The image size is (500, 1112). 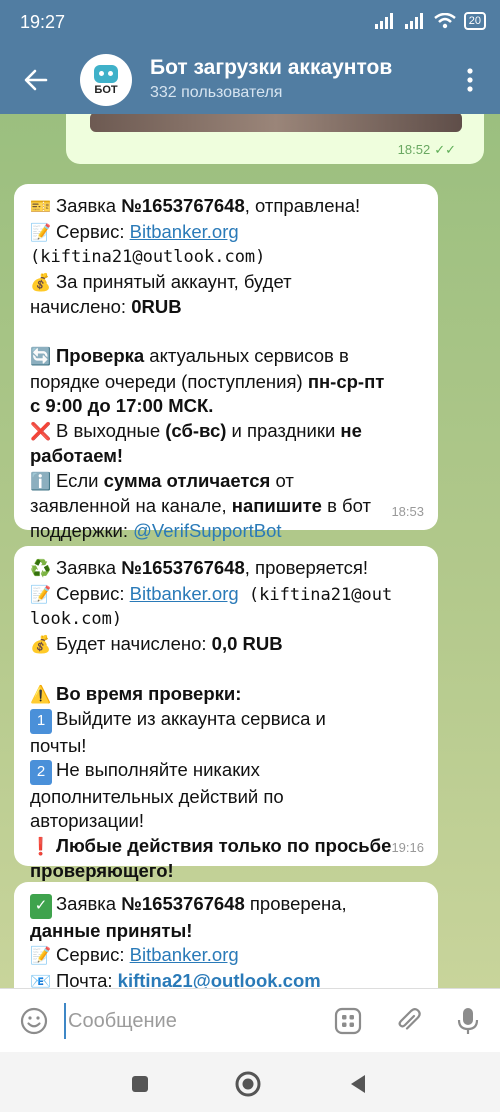 I want to click on message-time: 18:53, so click(x=407, y=511).